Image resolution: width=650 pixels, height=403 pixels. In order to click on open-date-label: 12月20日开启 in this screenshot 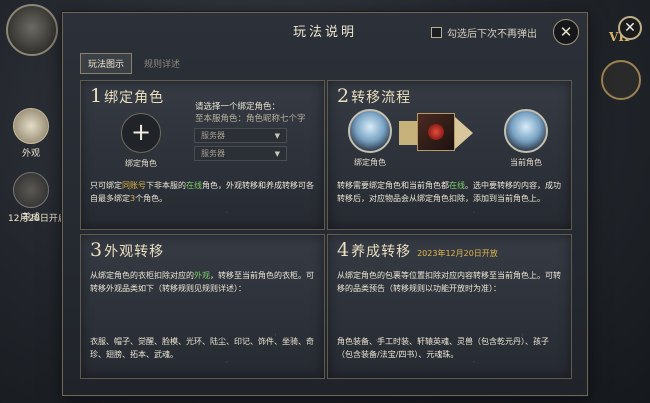, I will do `click(37, 219)`.